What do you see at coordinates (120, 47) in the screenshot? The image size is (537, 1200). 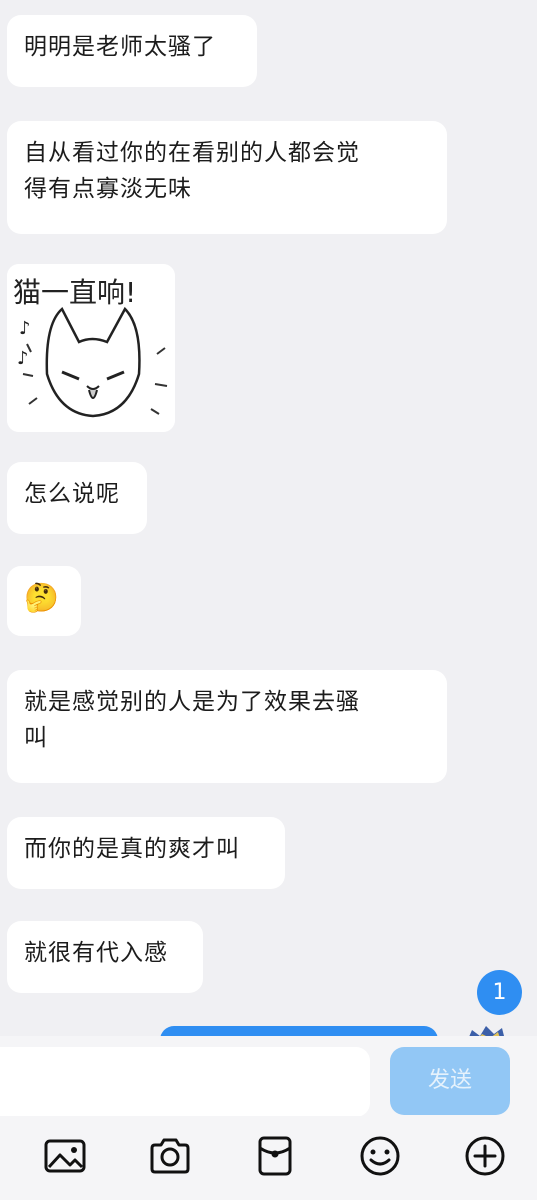 I see `message-text: 明明是老师太骚了` at bounding box center [120, 47].